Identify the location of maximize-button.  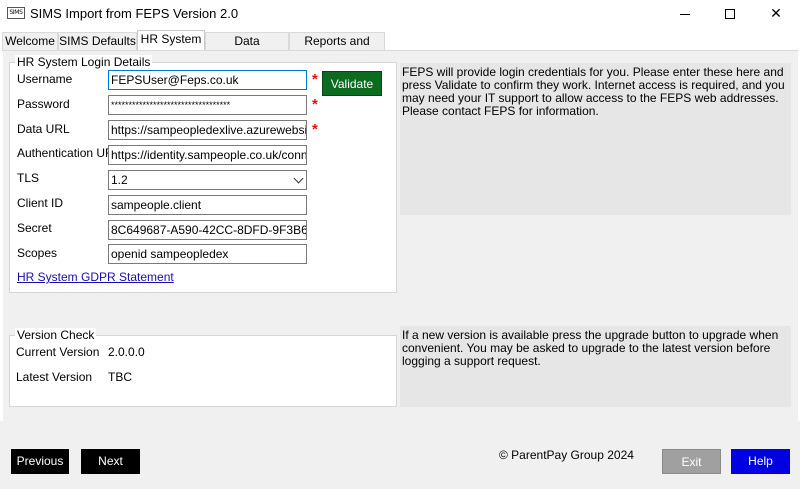
(730, 14).